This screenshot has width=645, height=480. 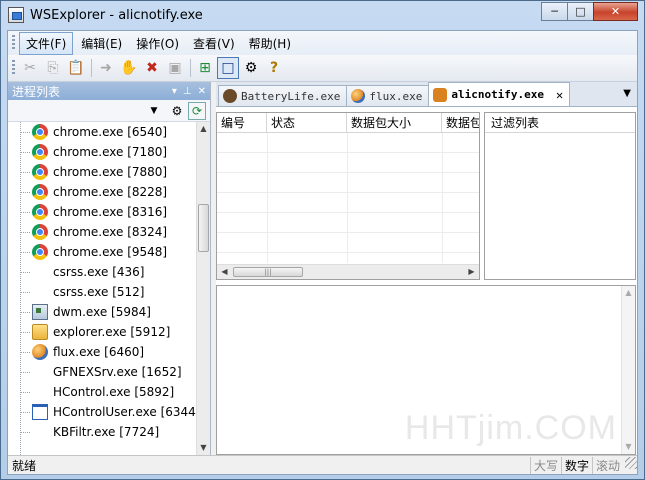 What do you see at coordinates (202, 91) in the screenshot?
I see `panel-close-icon: ✕` at bounding box center [202, 91].